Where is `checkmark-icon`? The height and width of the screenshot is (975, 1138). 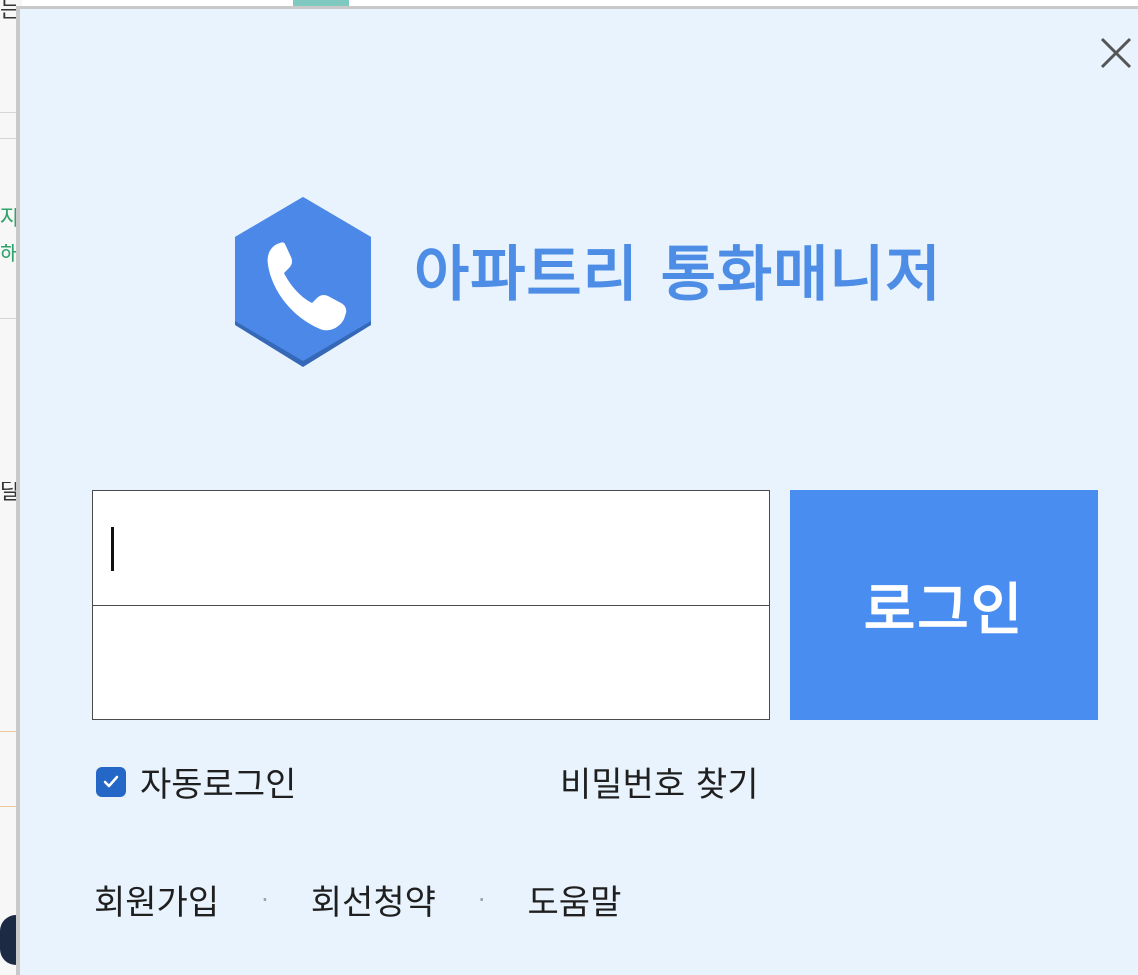
checkmark-icon is located at coordinates (111, 781).